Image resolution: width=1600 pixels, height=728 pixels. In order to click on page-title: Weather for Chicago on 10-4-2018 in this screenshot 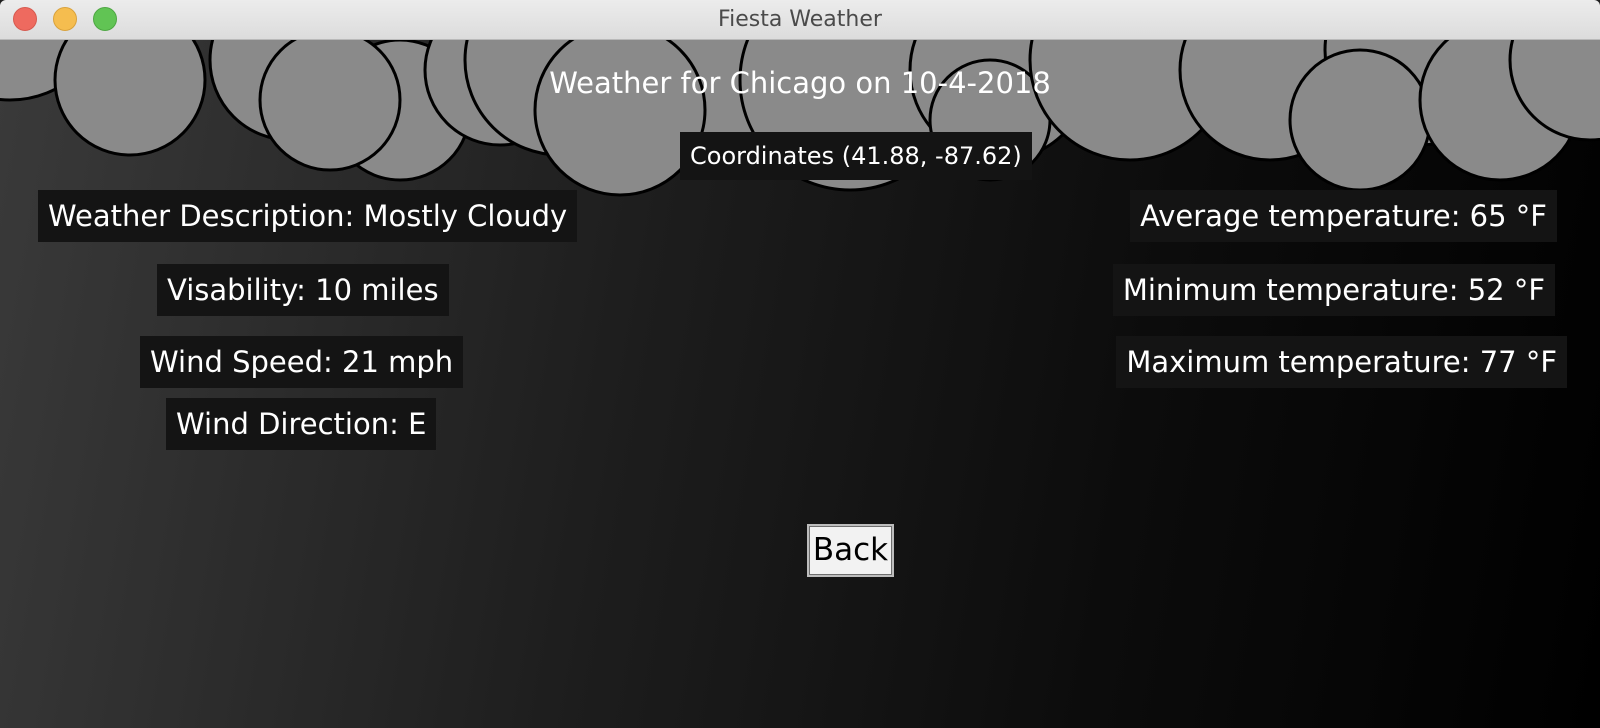, I will do `click(800, 83)`.